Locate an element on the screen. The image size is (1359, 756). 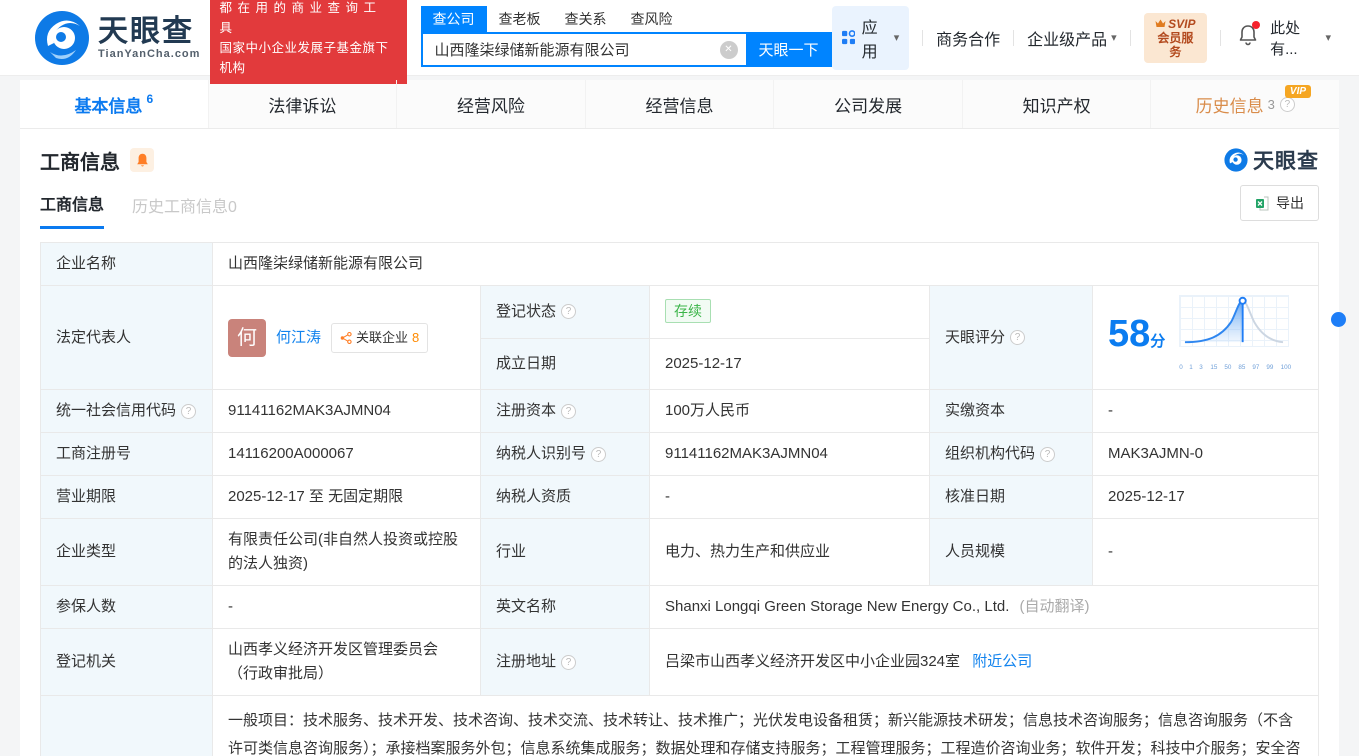
tab-history-label: 历史信息 is located at coordinates (1229, 106).